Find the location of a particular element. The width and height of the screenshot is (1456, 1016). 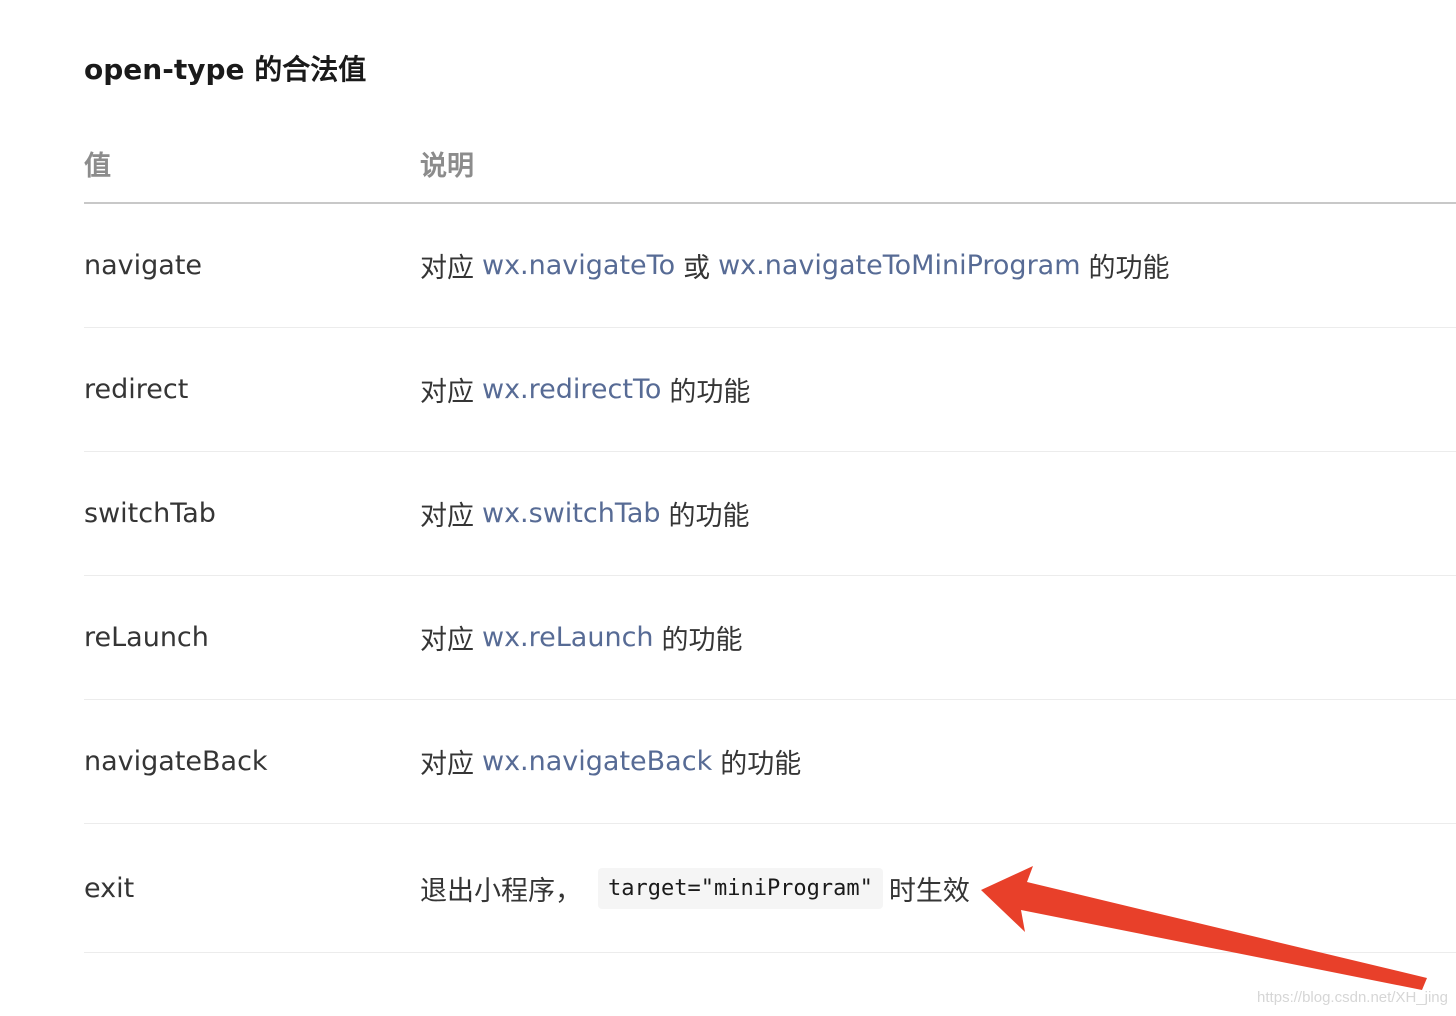

api-link: wx.navigateBack is located at coordinates (597, 761).